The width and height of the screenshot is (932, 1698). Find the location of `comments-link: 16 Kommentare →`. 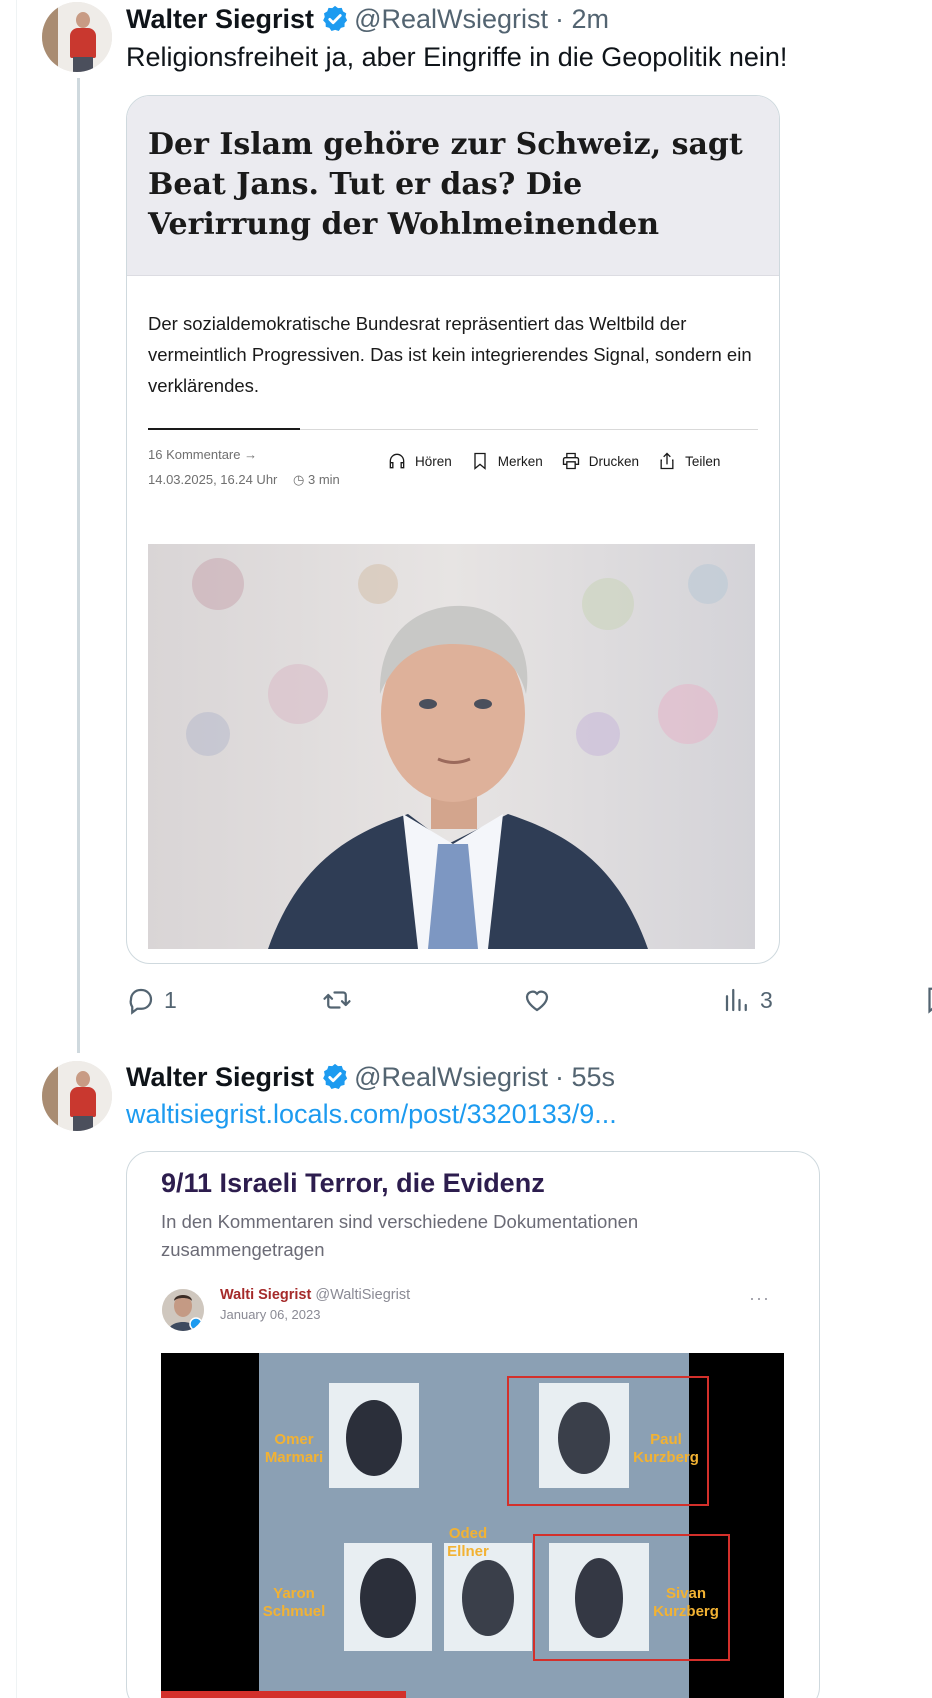

comments-link: 16 Kommentare → is located at coordinates (202, 454).